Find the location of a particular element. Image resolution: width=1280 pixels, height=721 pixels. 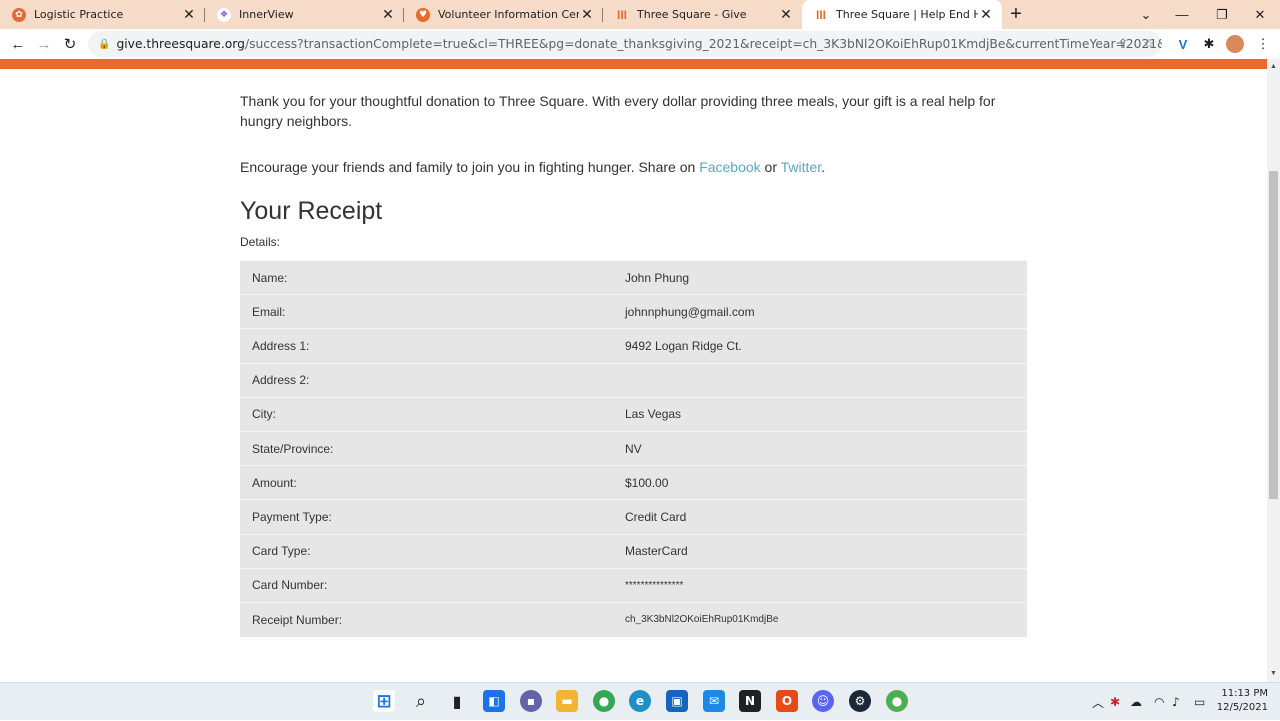

chrome-profile-icon: ● is located at coordinates (897, 701).